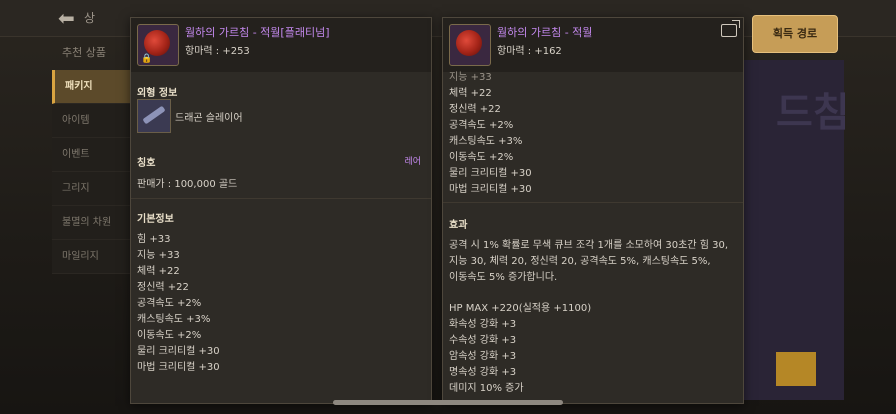 This screenshot has width=896, height=414. Describe the element at coordinates (154, 239) in the screenshot. I see `stat-line: 힘 +33` at that location.